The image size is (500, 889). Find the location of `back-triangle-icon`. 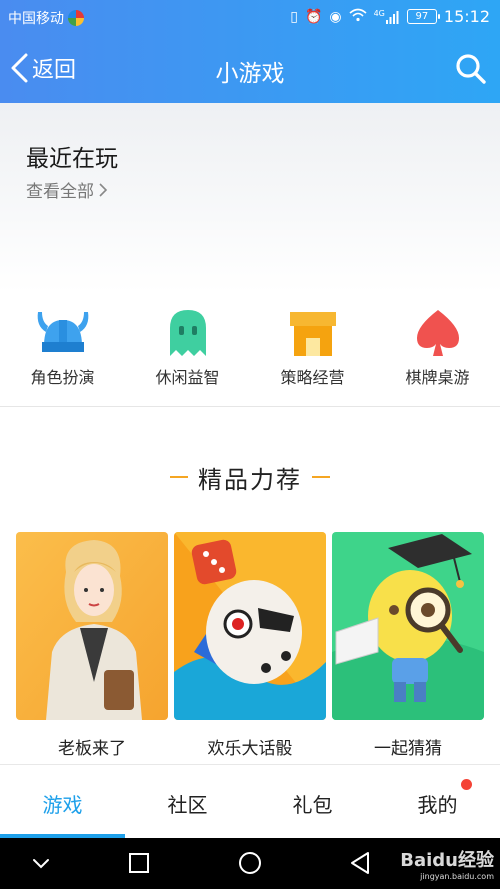

back-triangle-icon is located at coordinates (361, 863).